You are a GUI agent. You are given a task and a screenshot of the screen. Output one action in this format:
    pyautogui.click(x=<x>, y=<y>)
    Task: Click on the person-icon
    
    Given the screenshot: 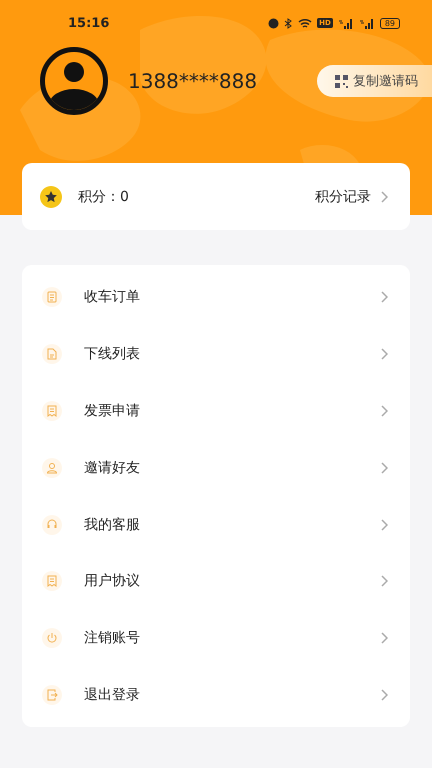 What is the action you would take?
    pyautogui.click(x=52, y=468)
    